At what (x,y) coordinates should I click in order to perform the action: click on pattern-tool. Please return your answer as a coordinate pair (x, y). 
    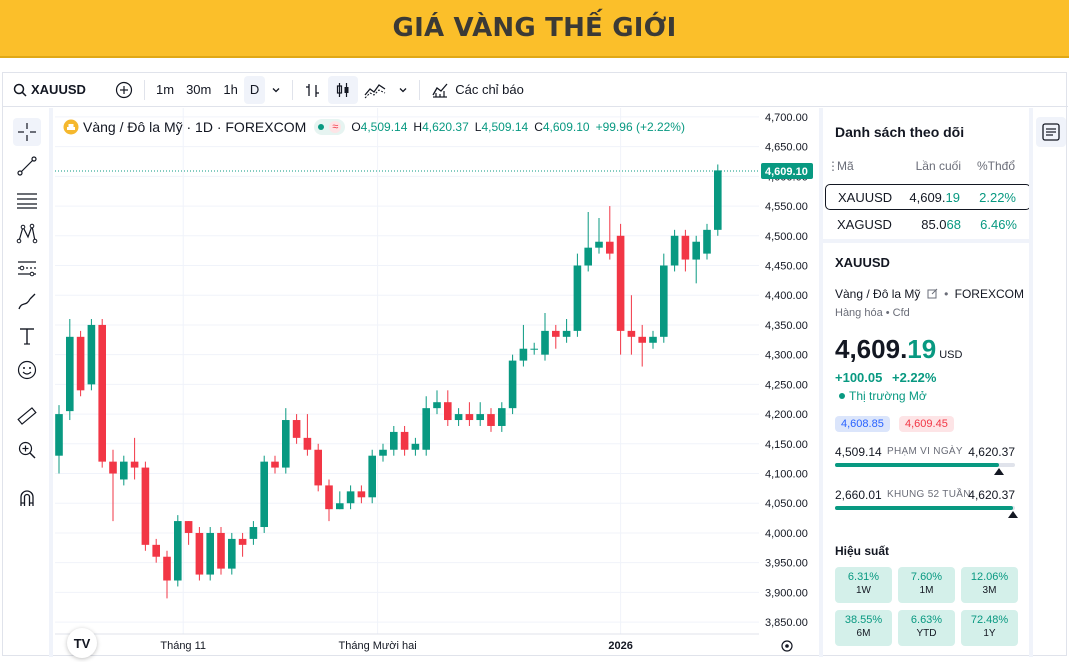
    Looking at the image, I should click on (27, 234).